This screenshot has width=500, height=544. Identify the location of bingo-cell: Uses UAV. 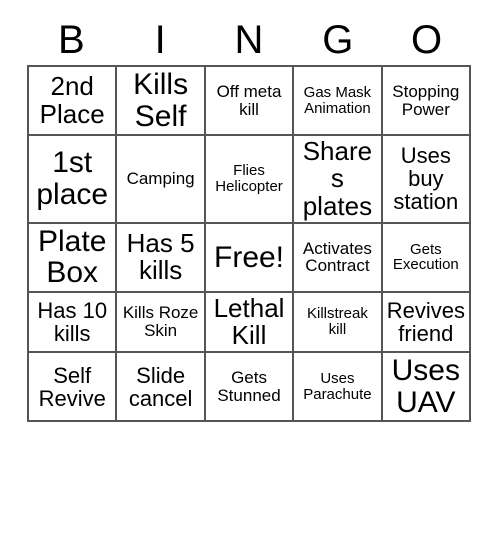
(426, 386).